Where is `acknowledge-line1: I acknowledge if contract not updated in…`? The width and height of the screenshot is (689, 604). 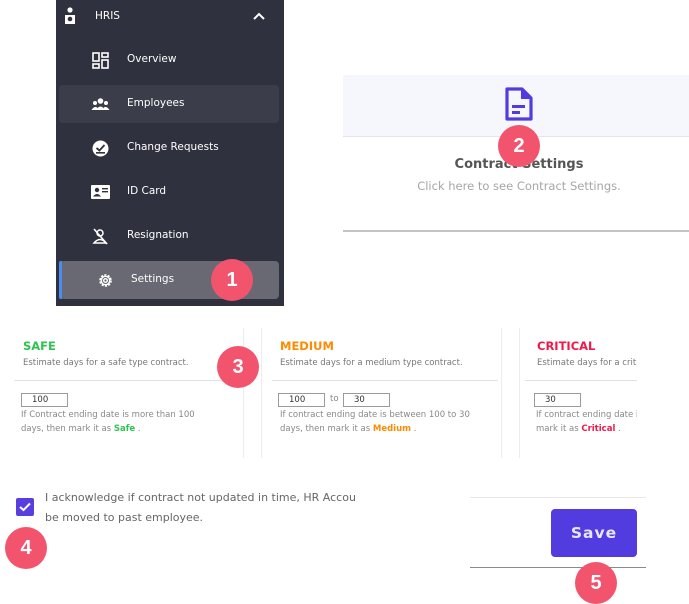
acknowledge-line1: I acknowledge if contract not updated in… is located at coordinates (200, 497).